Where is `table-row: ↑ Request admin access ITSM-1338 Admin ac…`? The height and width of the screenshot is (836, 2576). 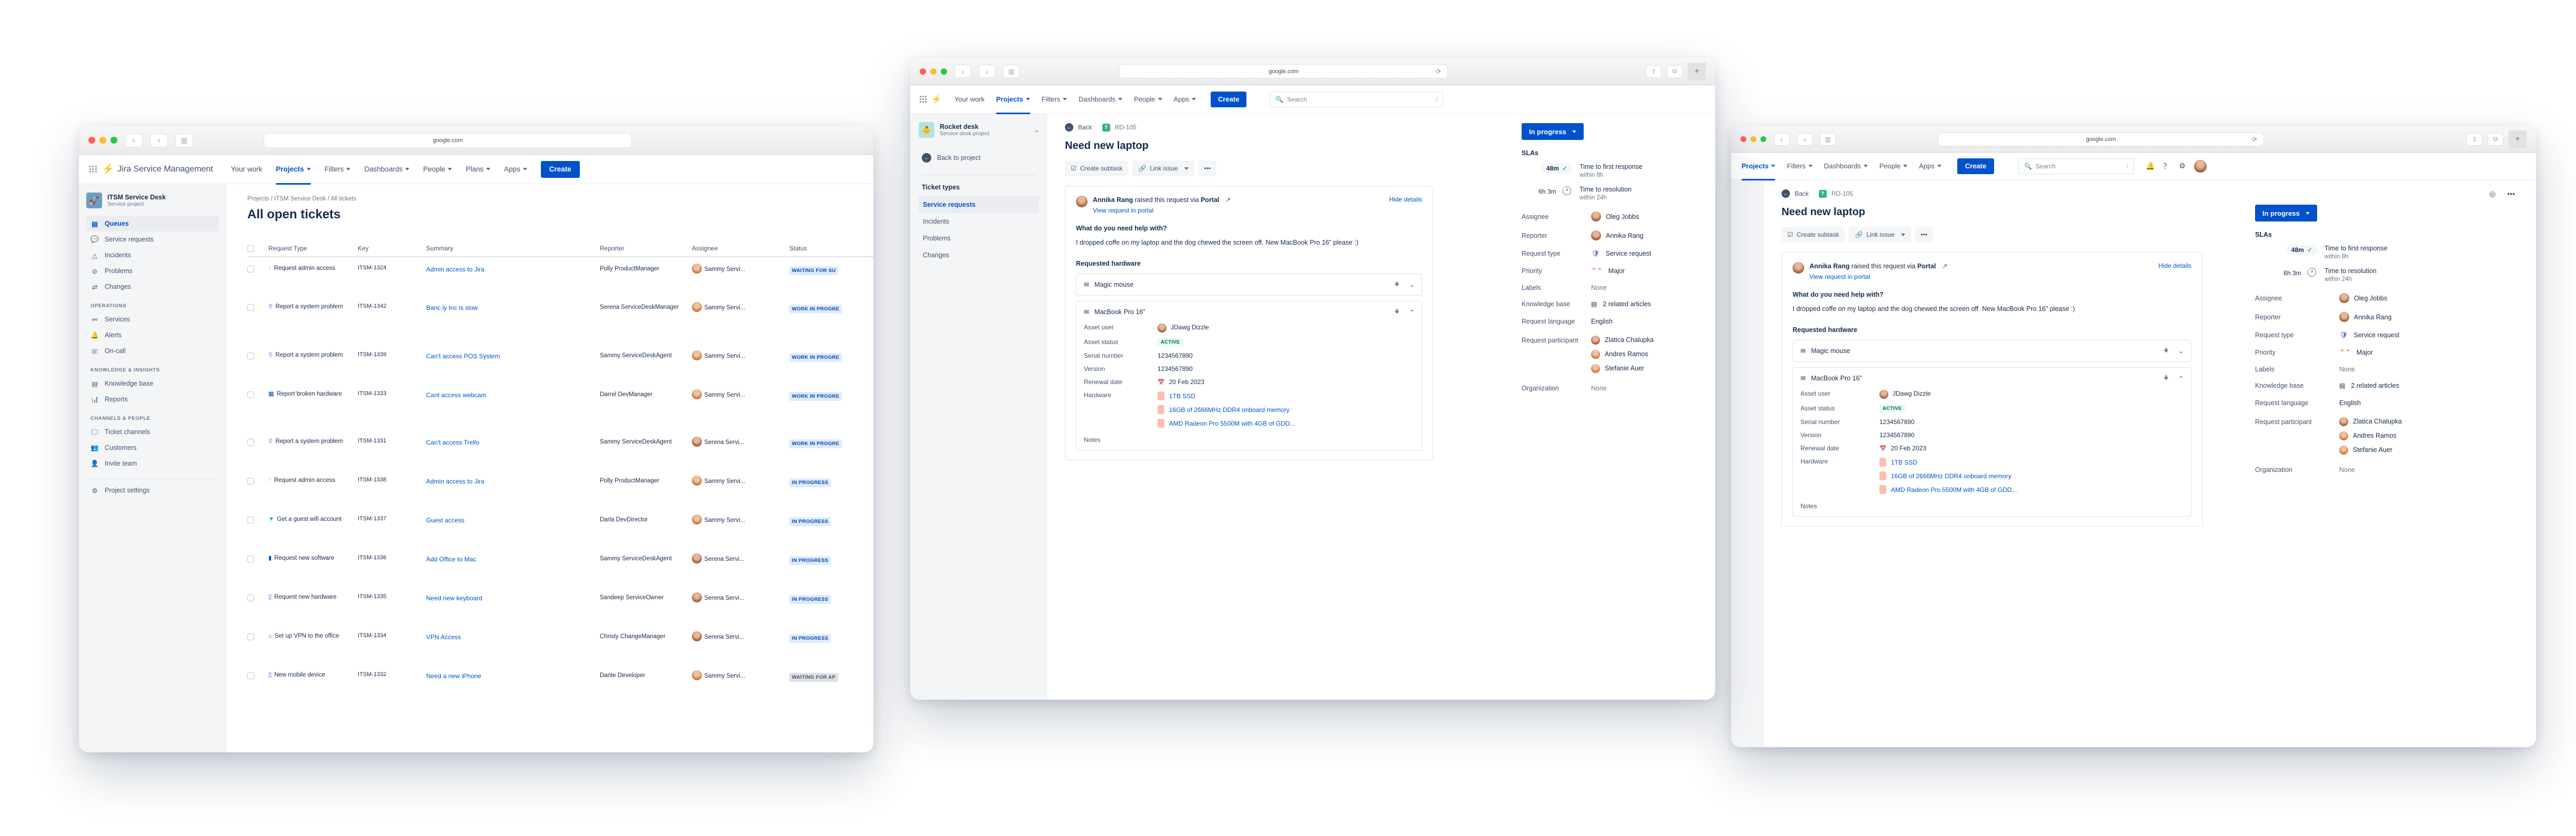
table-row: ↑ Request admin access ITSM-1338 Admin ac… is located at coordinates (560, 489).